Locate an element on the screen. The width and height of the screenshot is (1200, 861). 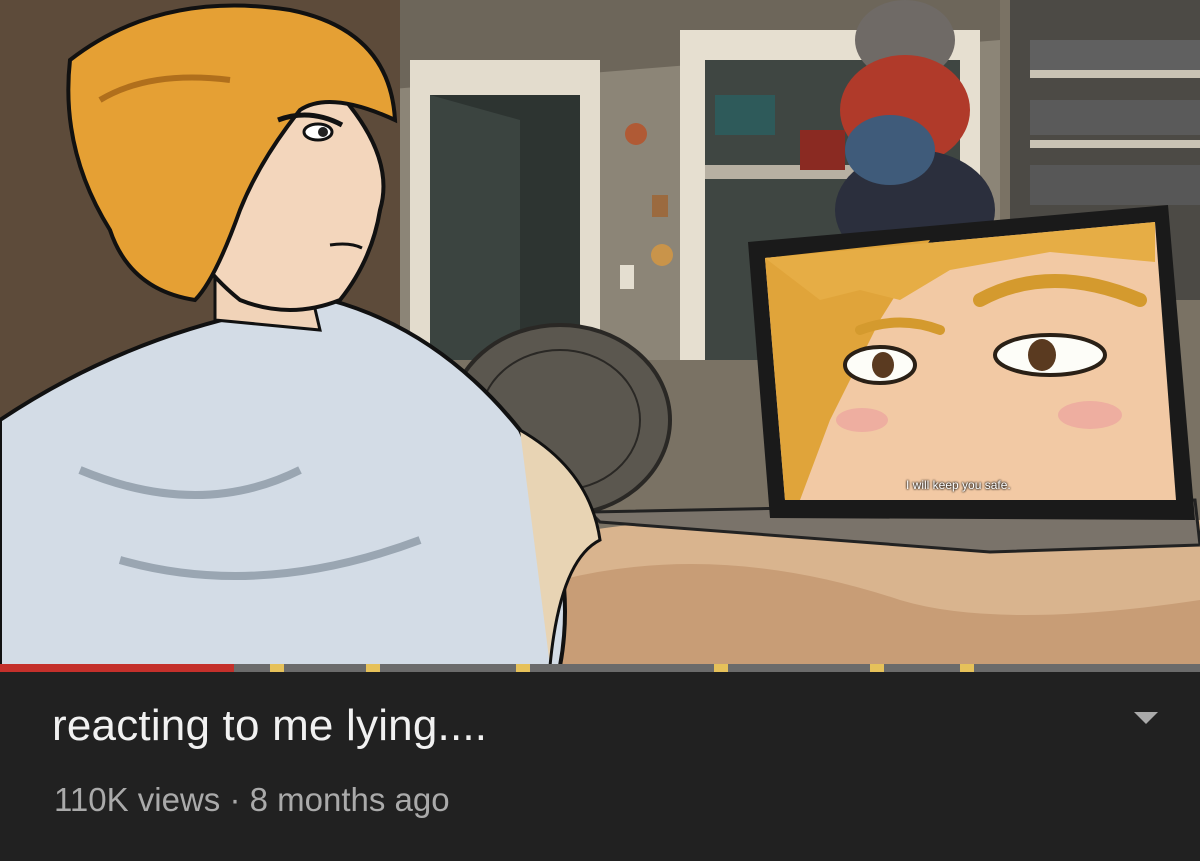
video-meta: 110K views · 8 months ago is located at coordinates (252, 800).